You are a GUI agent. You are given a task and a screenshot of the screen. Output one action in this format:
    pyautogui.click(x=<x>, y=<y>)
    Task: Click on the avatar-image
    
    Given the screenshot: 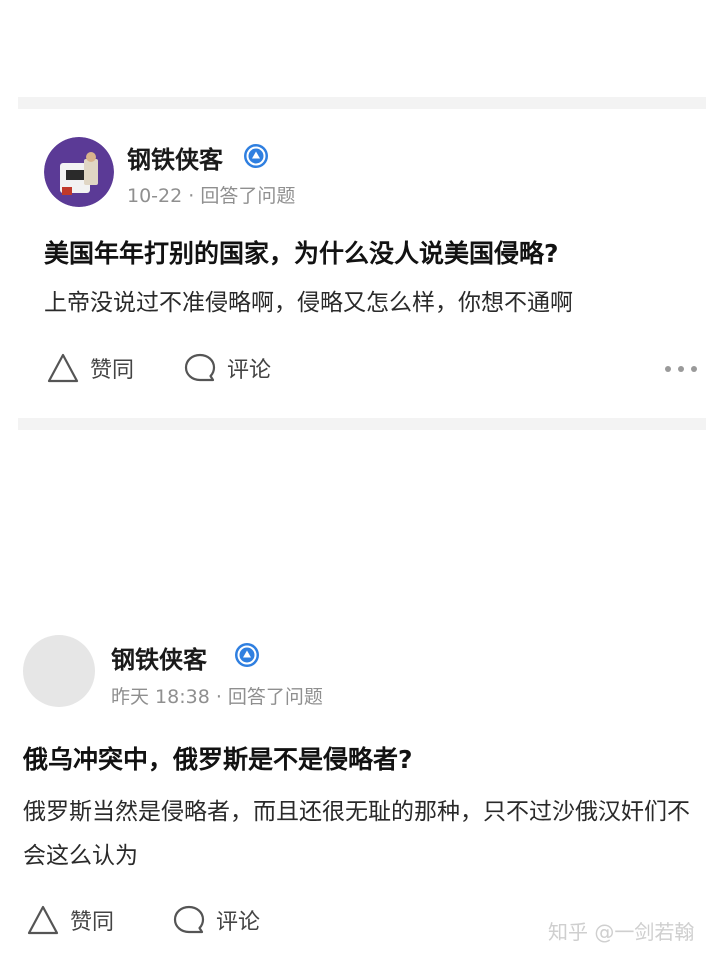 What is the action you would take?
    pyautogui.click(x=79, y=172)
    